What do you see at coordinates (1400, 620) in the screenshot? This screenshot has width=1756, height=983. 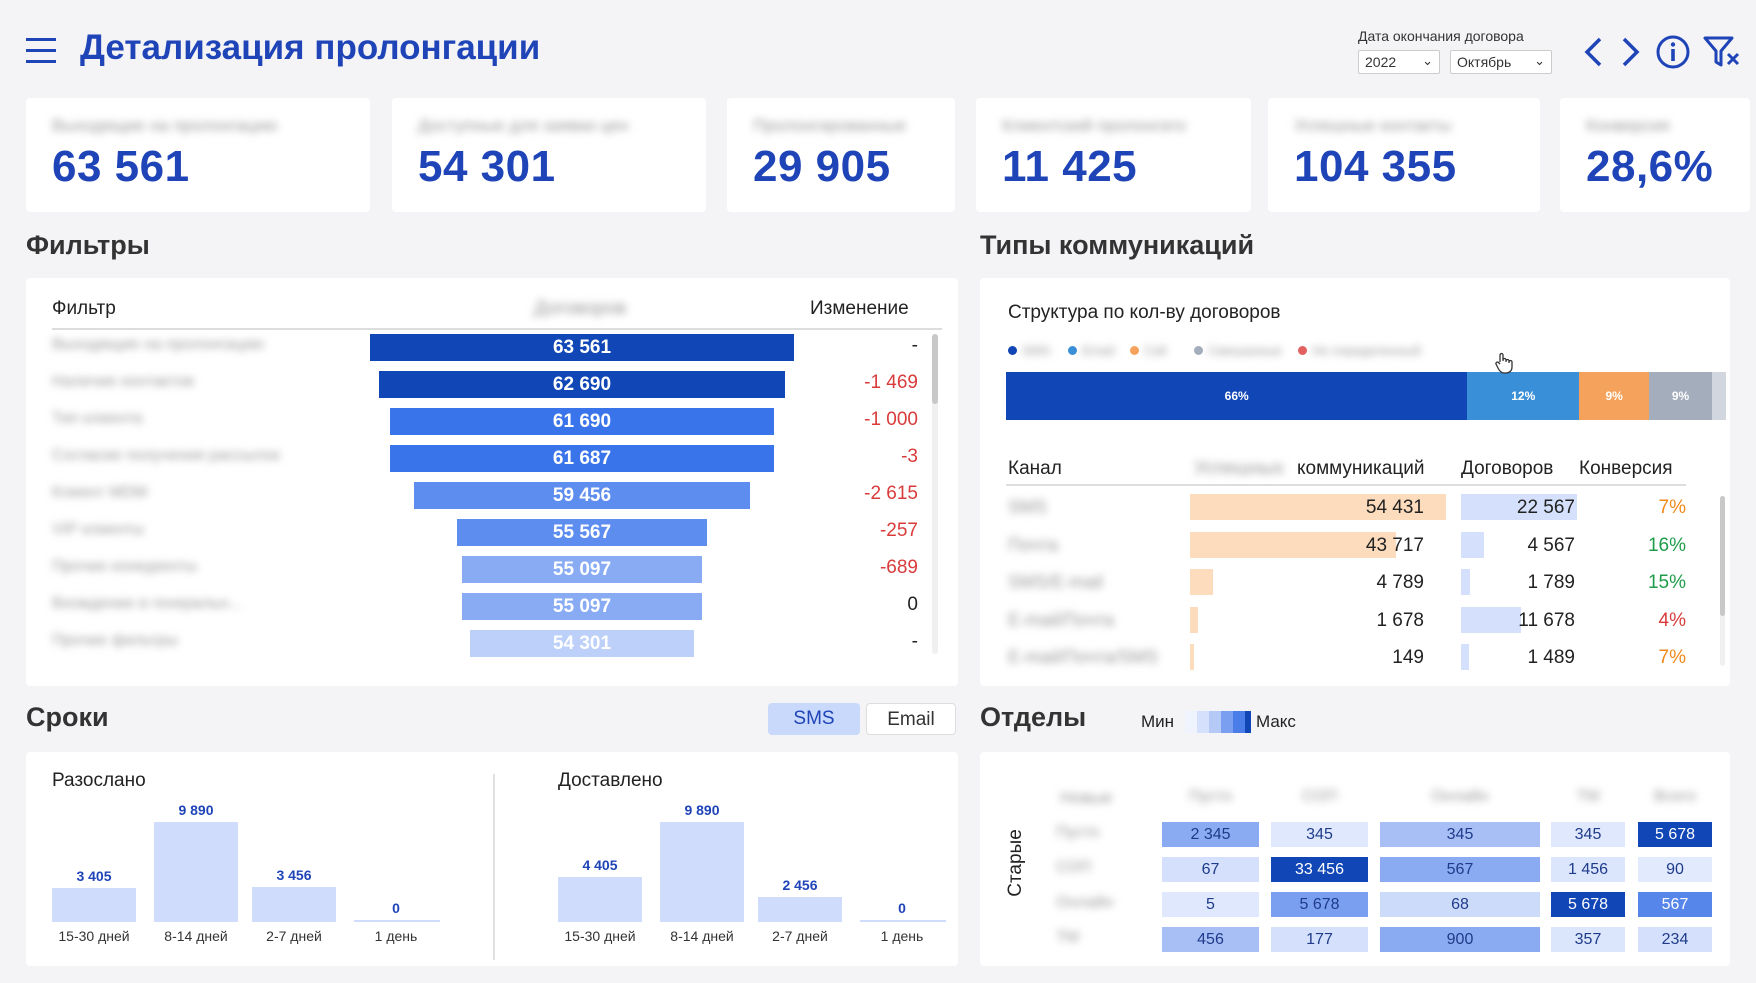 I see `comm-value: 1 678` at bounding box center [1400, 620].